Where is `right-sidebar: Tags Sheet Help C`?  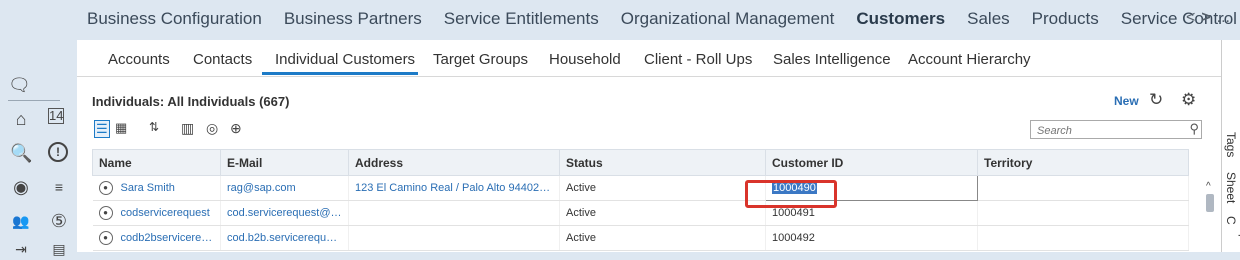
right-sidebar: Tags Sheet Help C is located at coordinates (1230, 146).